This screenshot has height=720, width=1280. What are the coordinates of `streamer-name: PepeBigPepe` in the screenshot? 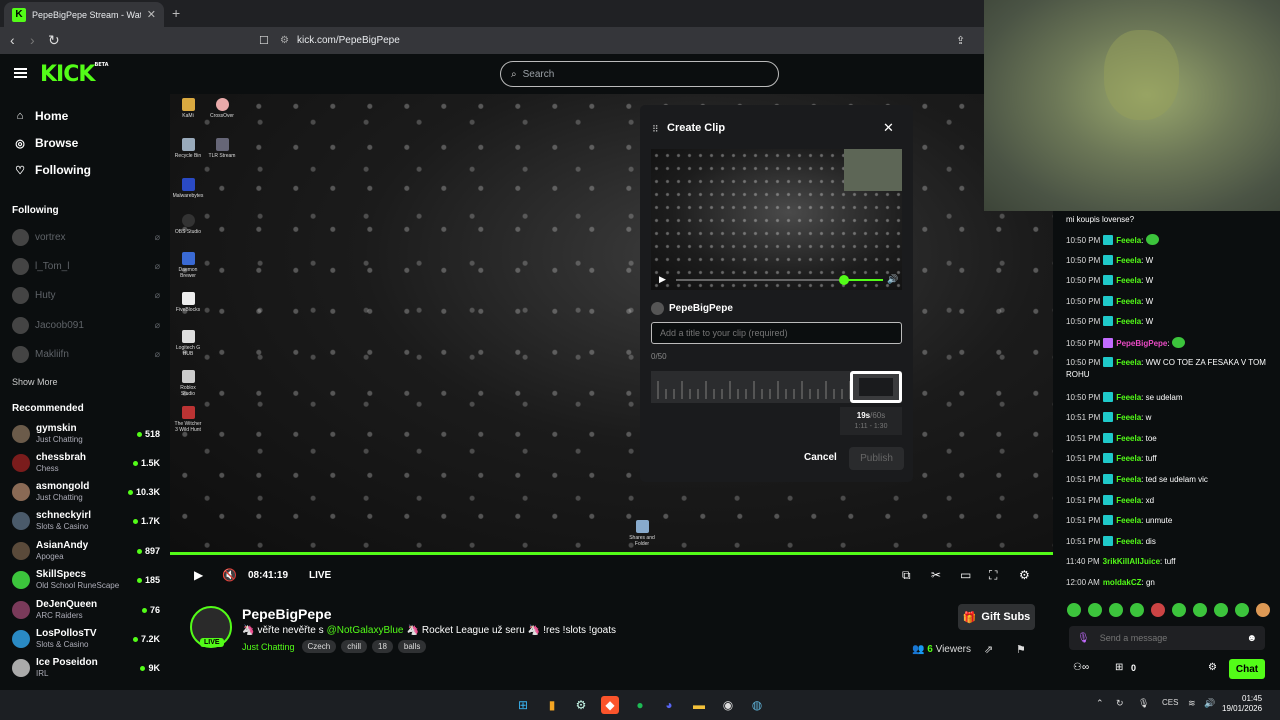 It's located at (286, 614).